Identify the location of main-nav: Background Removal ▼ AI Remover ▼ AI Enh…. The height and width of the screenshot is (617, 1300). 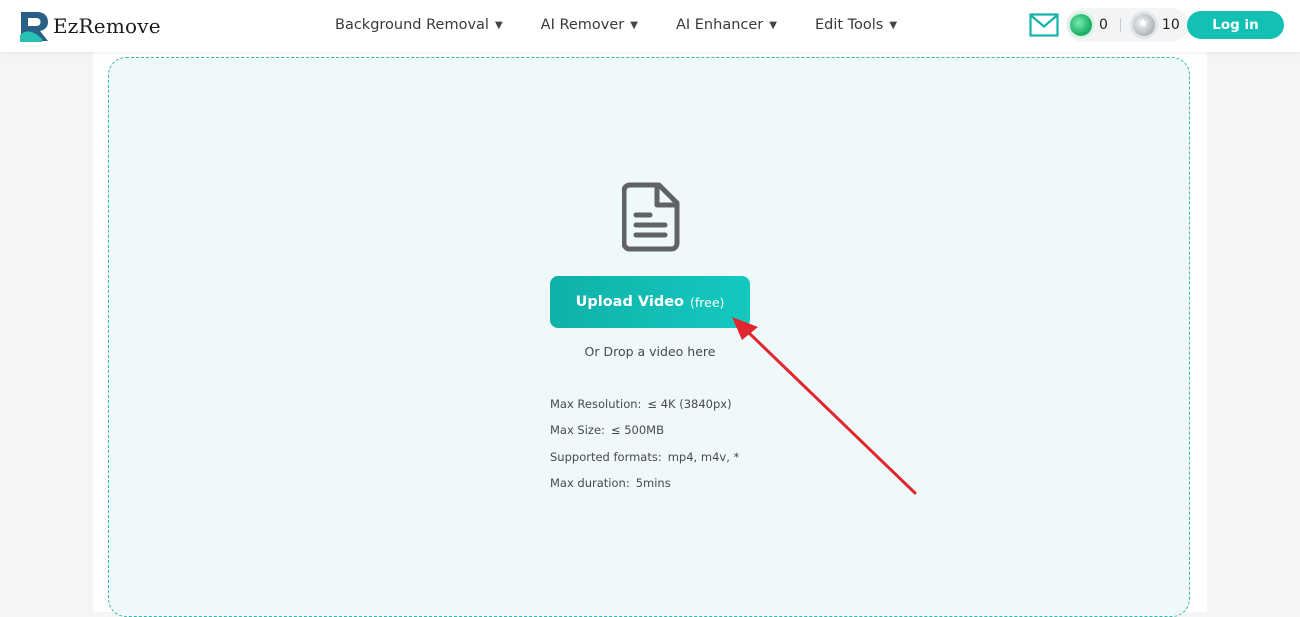
(635, 25).